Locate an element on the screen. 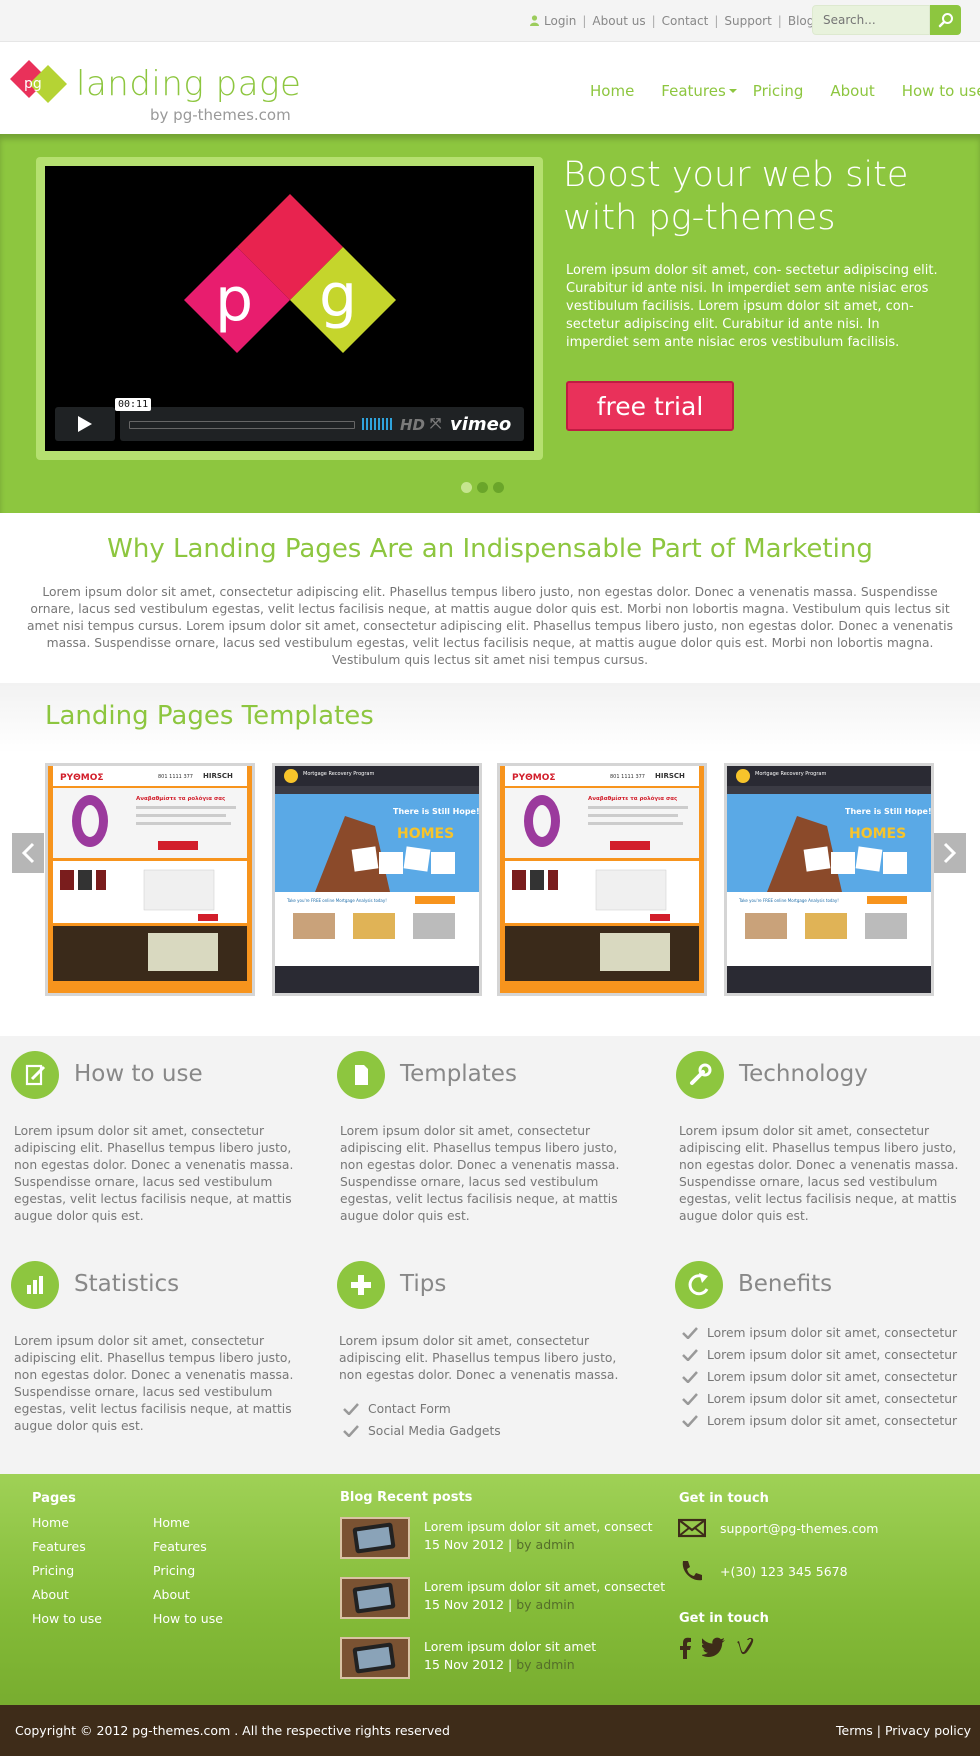  blog-post-title: Lorem ipsum dolor sit amet is located at coordinates (510, 1646).